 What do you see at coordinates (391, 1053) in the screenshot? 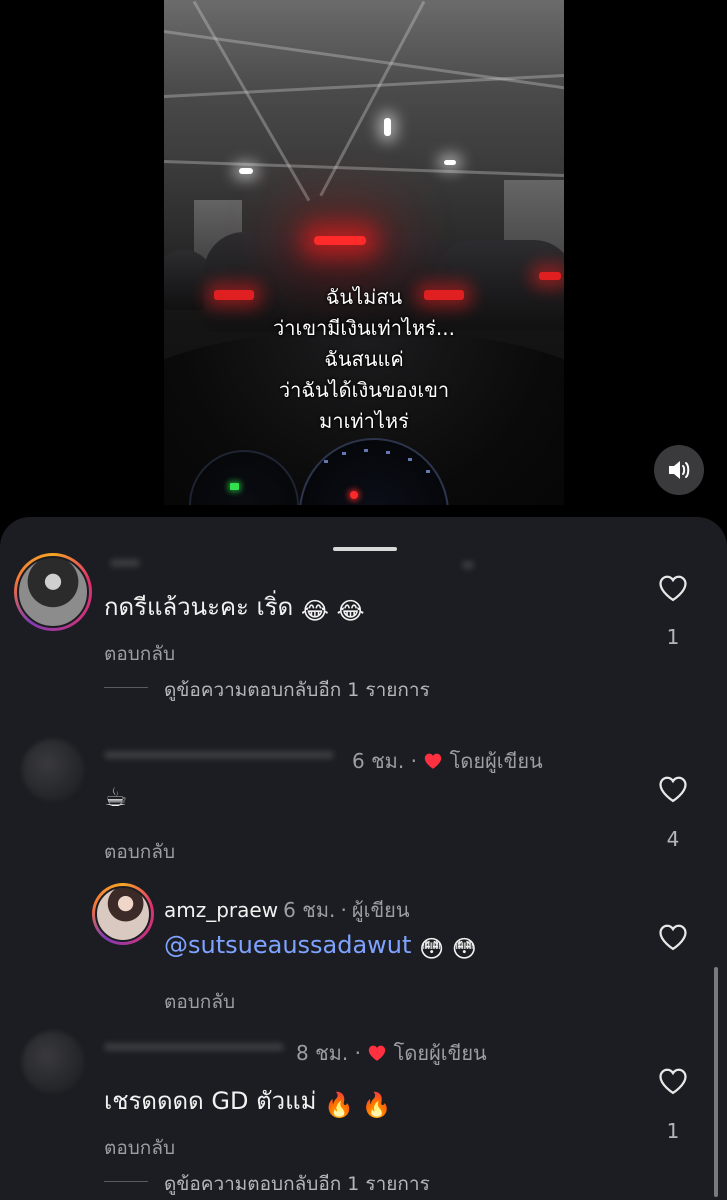
I see `comment-meta: 8 ชม. · โดยผู้เขียน` at bounding box center [391, 1053].